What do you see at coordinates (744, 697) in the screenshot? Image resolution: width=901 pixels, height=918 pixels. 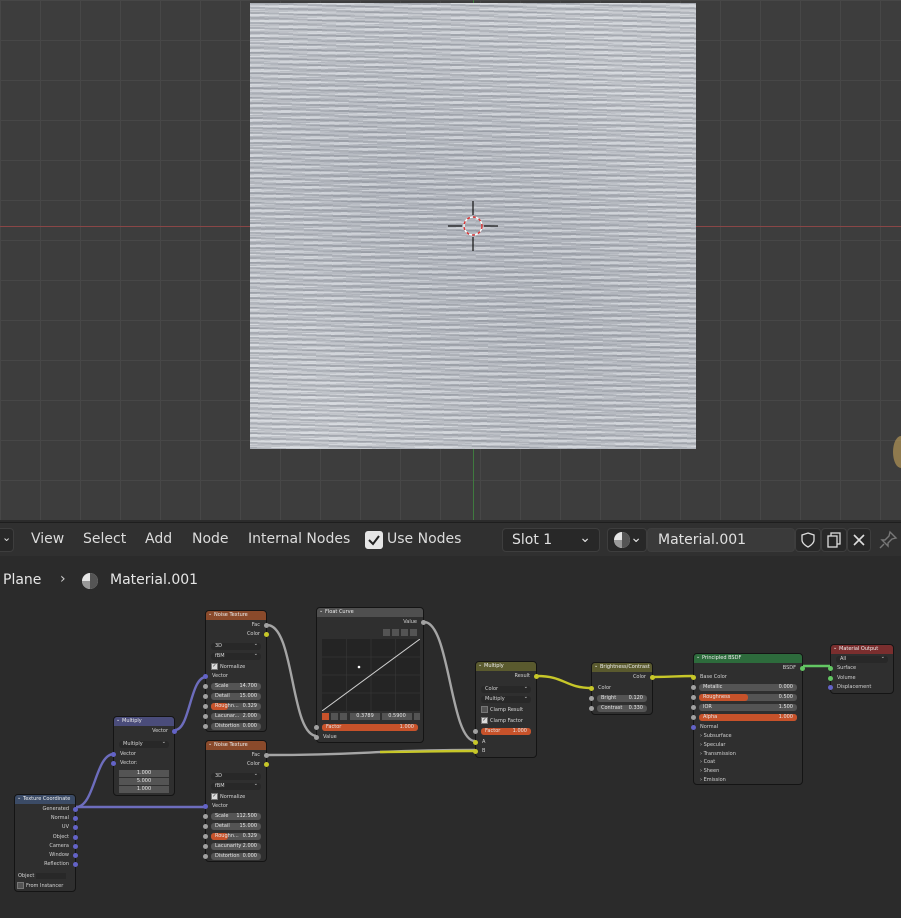 I see `roughness-field: Roughness 0.500` at bounding box center [744, 697].